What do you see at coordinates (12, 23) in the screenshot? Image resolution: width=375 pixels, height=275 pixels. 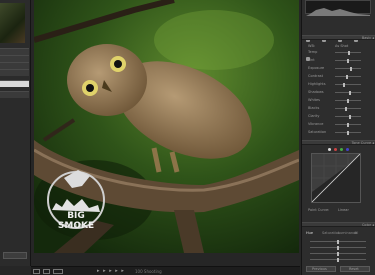 I see `navigator-thumbnail` at bounding box center [12, 23].